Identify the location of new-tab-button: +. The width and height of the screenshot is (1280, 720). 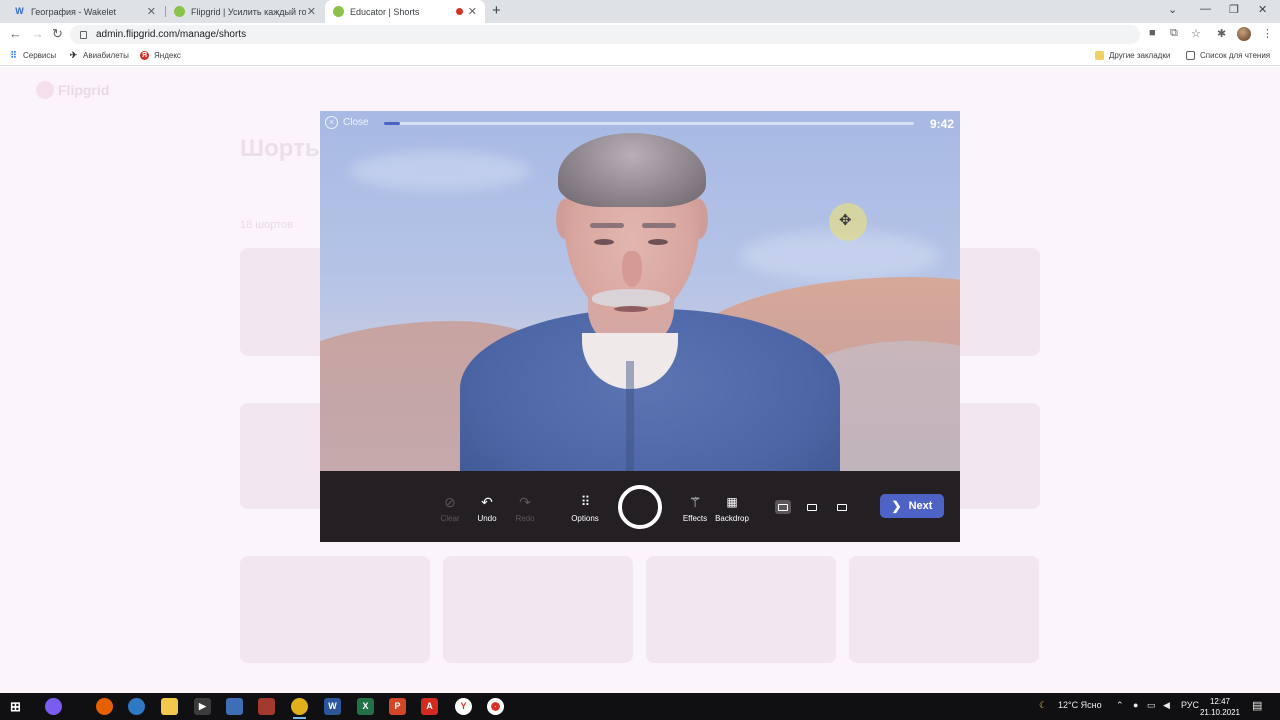
(496, 10).